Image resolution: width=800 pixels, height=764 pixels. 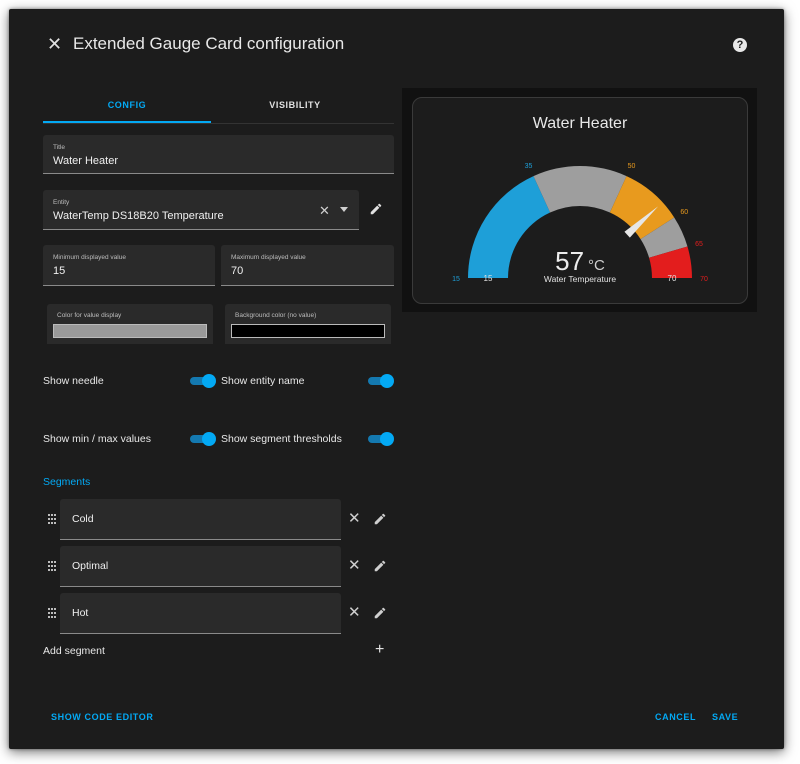 I want to click on value-color-label: Color for value display, so click(x=89, y=315).